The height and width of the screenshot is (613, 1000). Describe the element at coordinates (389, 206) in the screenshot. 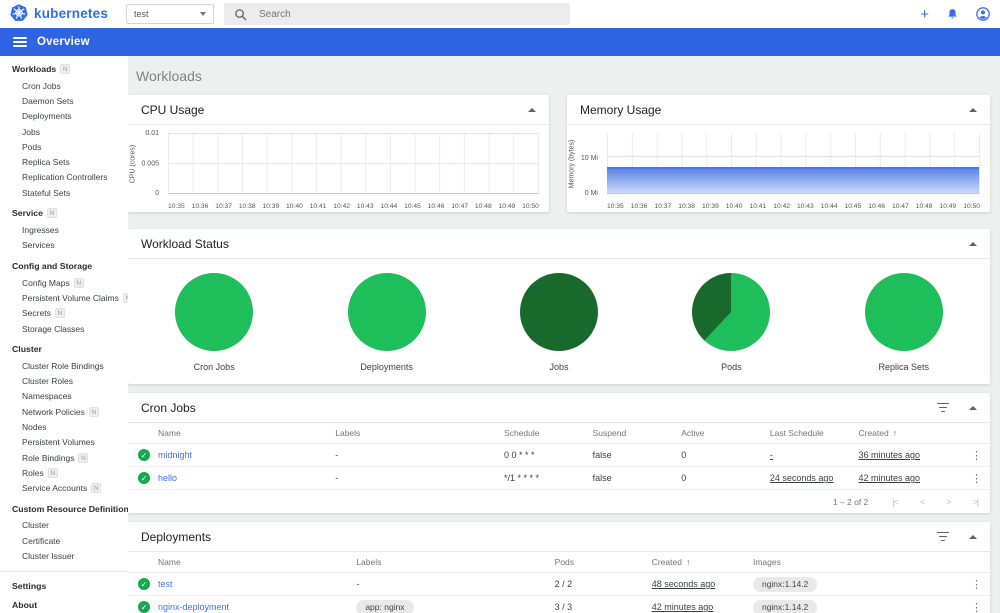

I see `x-tick: 10:44` at that location.